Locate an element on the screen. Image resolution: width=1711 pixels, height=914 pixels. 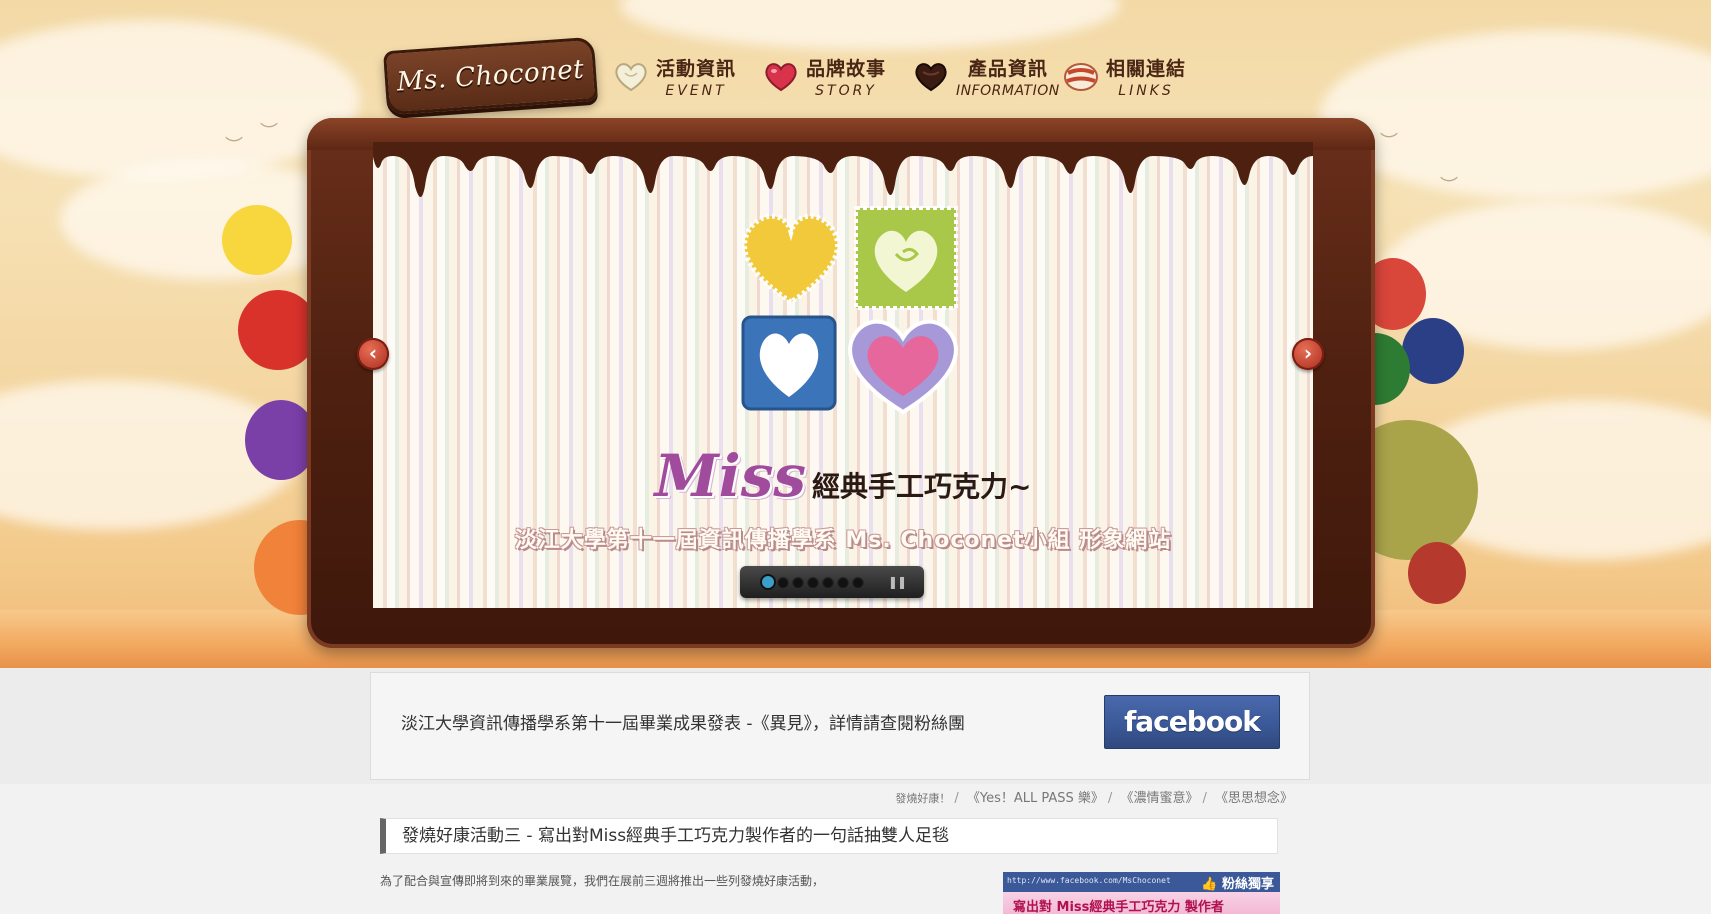
character-red is located at coordinates (278, 330).